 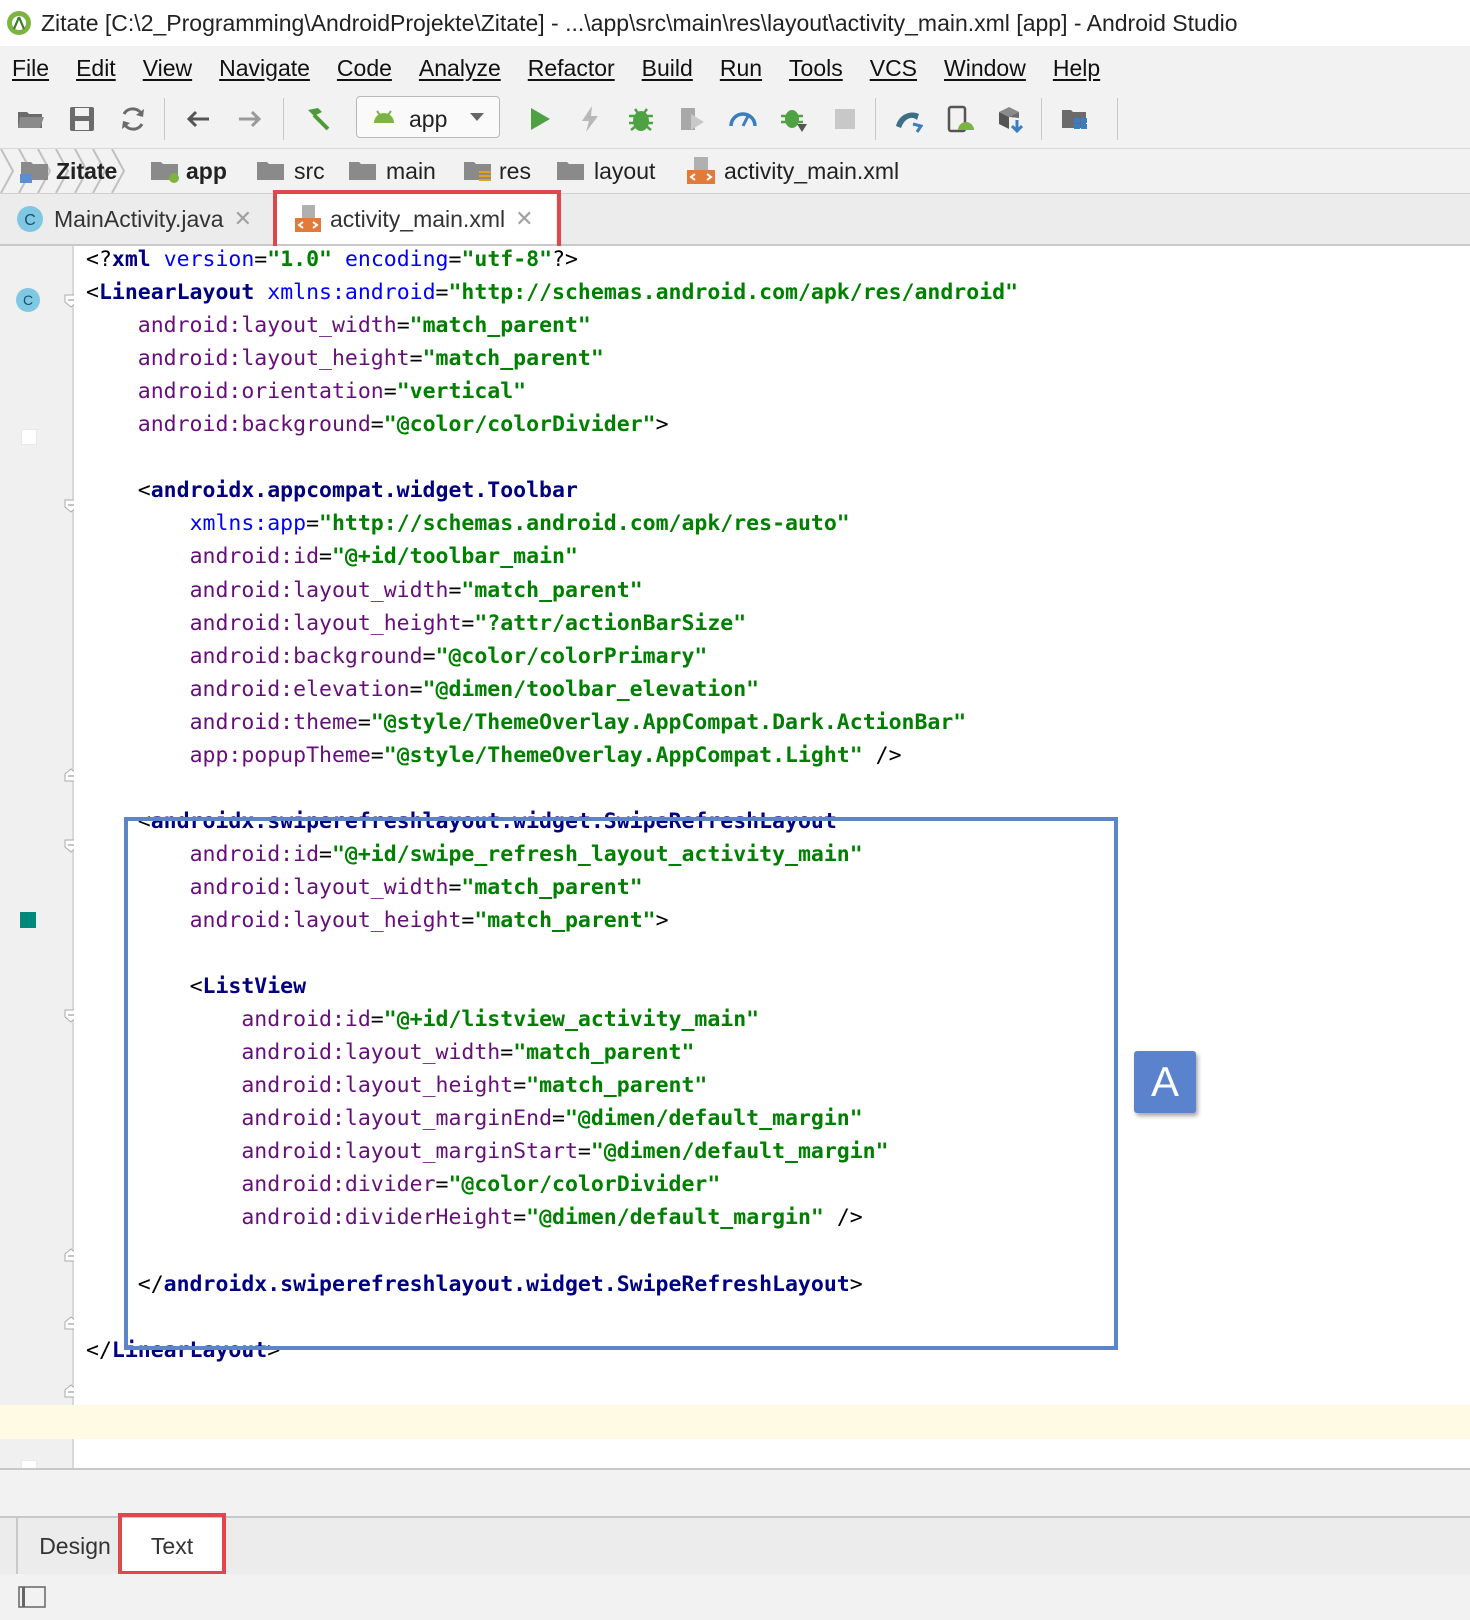 What do you see at coordinates (477, 117) in the screenshot?
I see `chevron-down-icon` at bounding box center [477, 117].